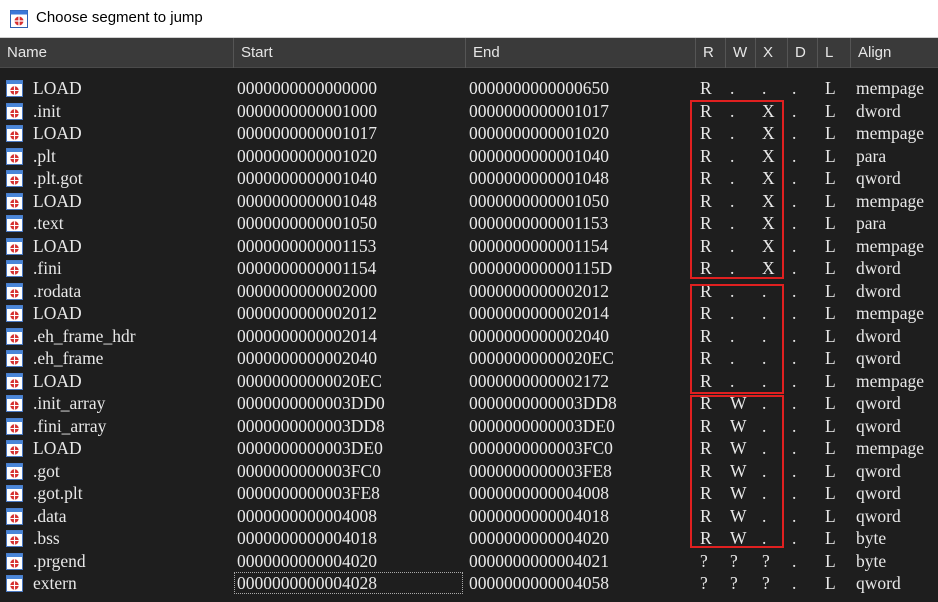  Describe the element at coordinates (307, 515) in the screenshot. I see `cell-start: 0000000000004008` at that location.